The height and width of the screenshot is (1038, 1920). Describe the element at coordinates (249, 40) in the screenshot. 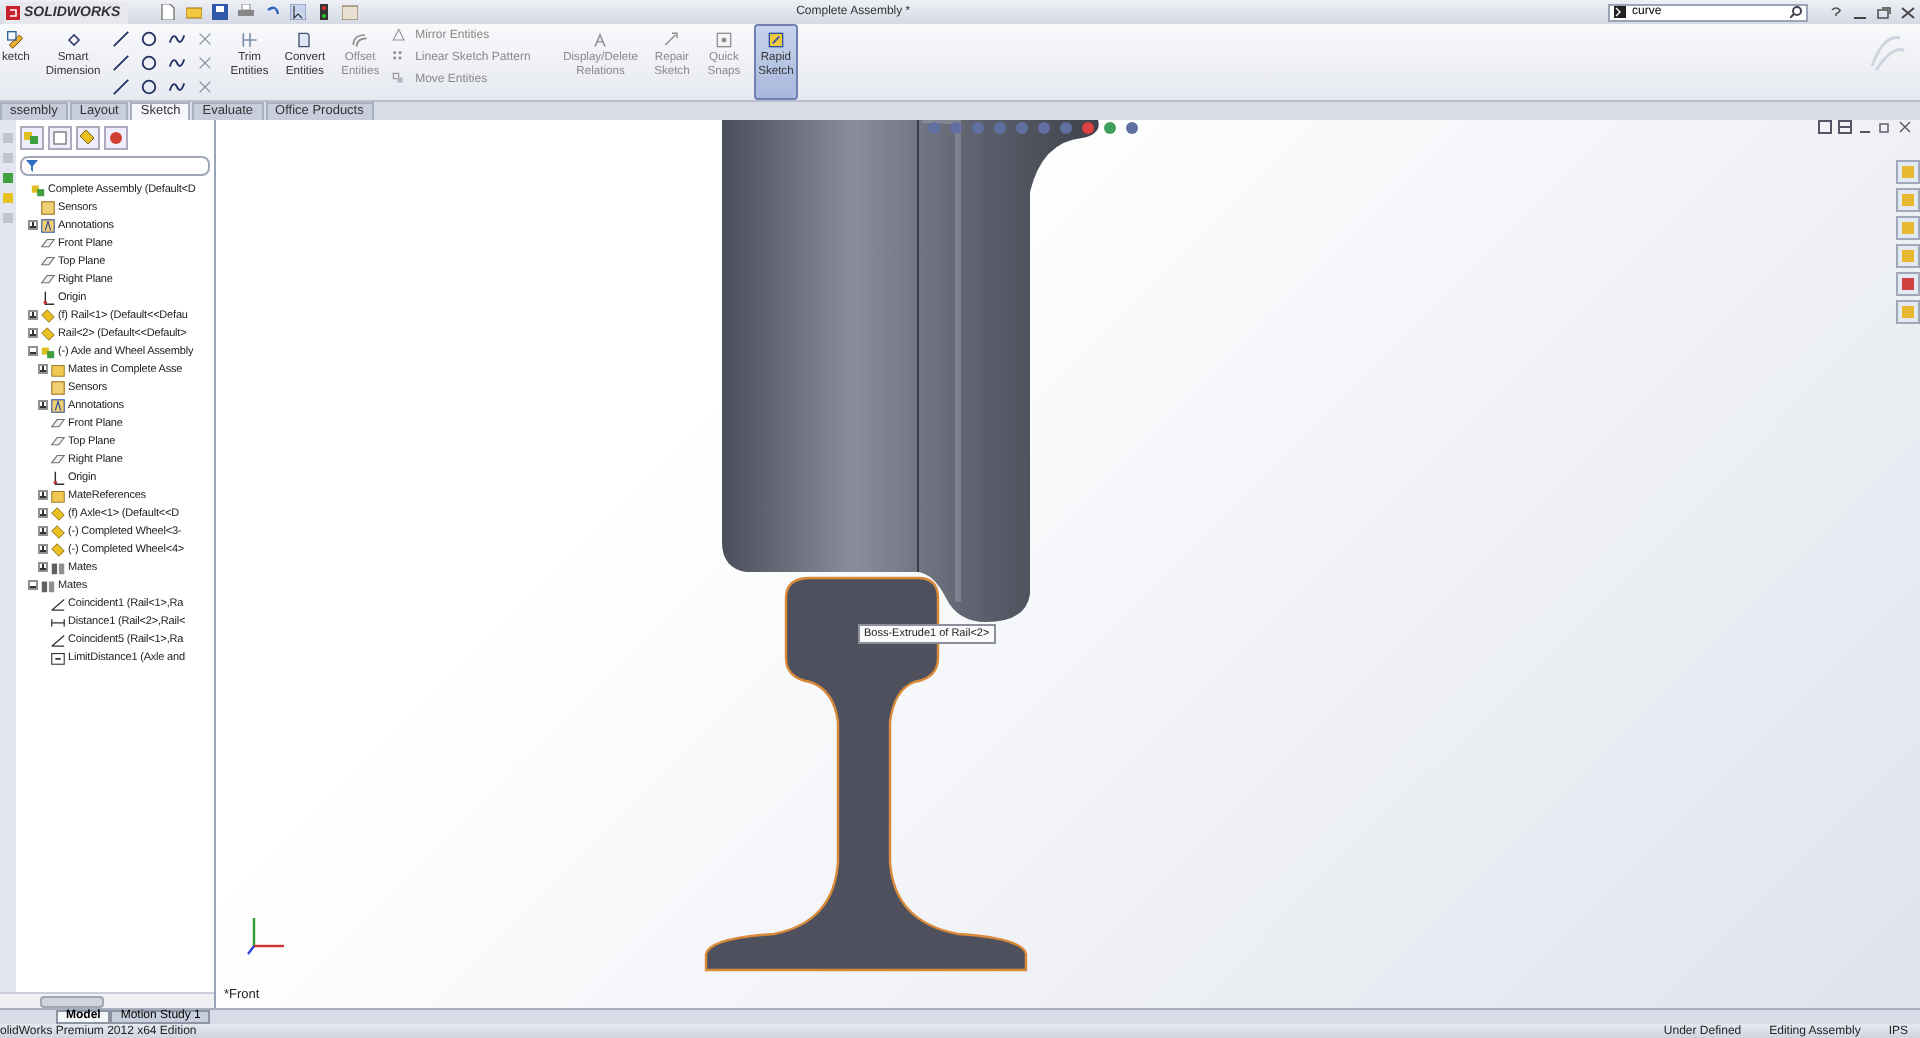

I see `trim-icon` at that location.